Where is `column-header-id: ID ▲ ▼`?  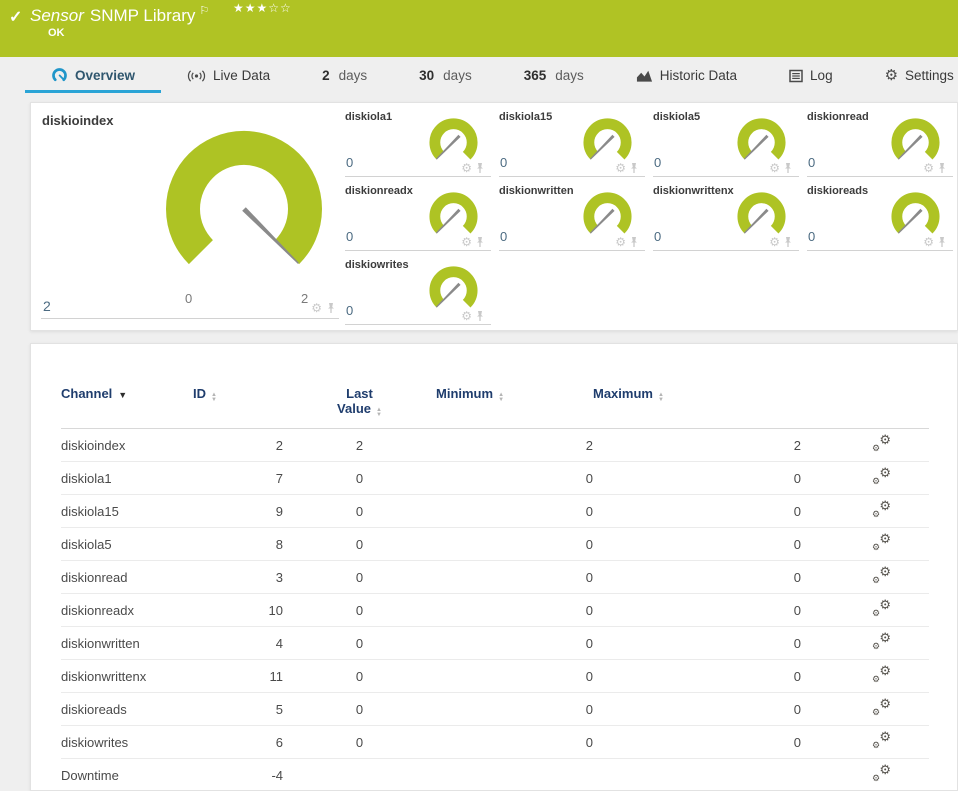 column-header-id: ID ▲ ▼ is located at coordinates (238, 386).